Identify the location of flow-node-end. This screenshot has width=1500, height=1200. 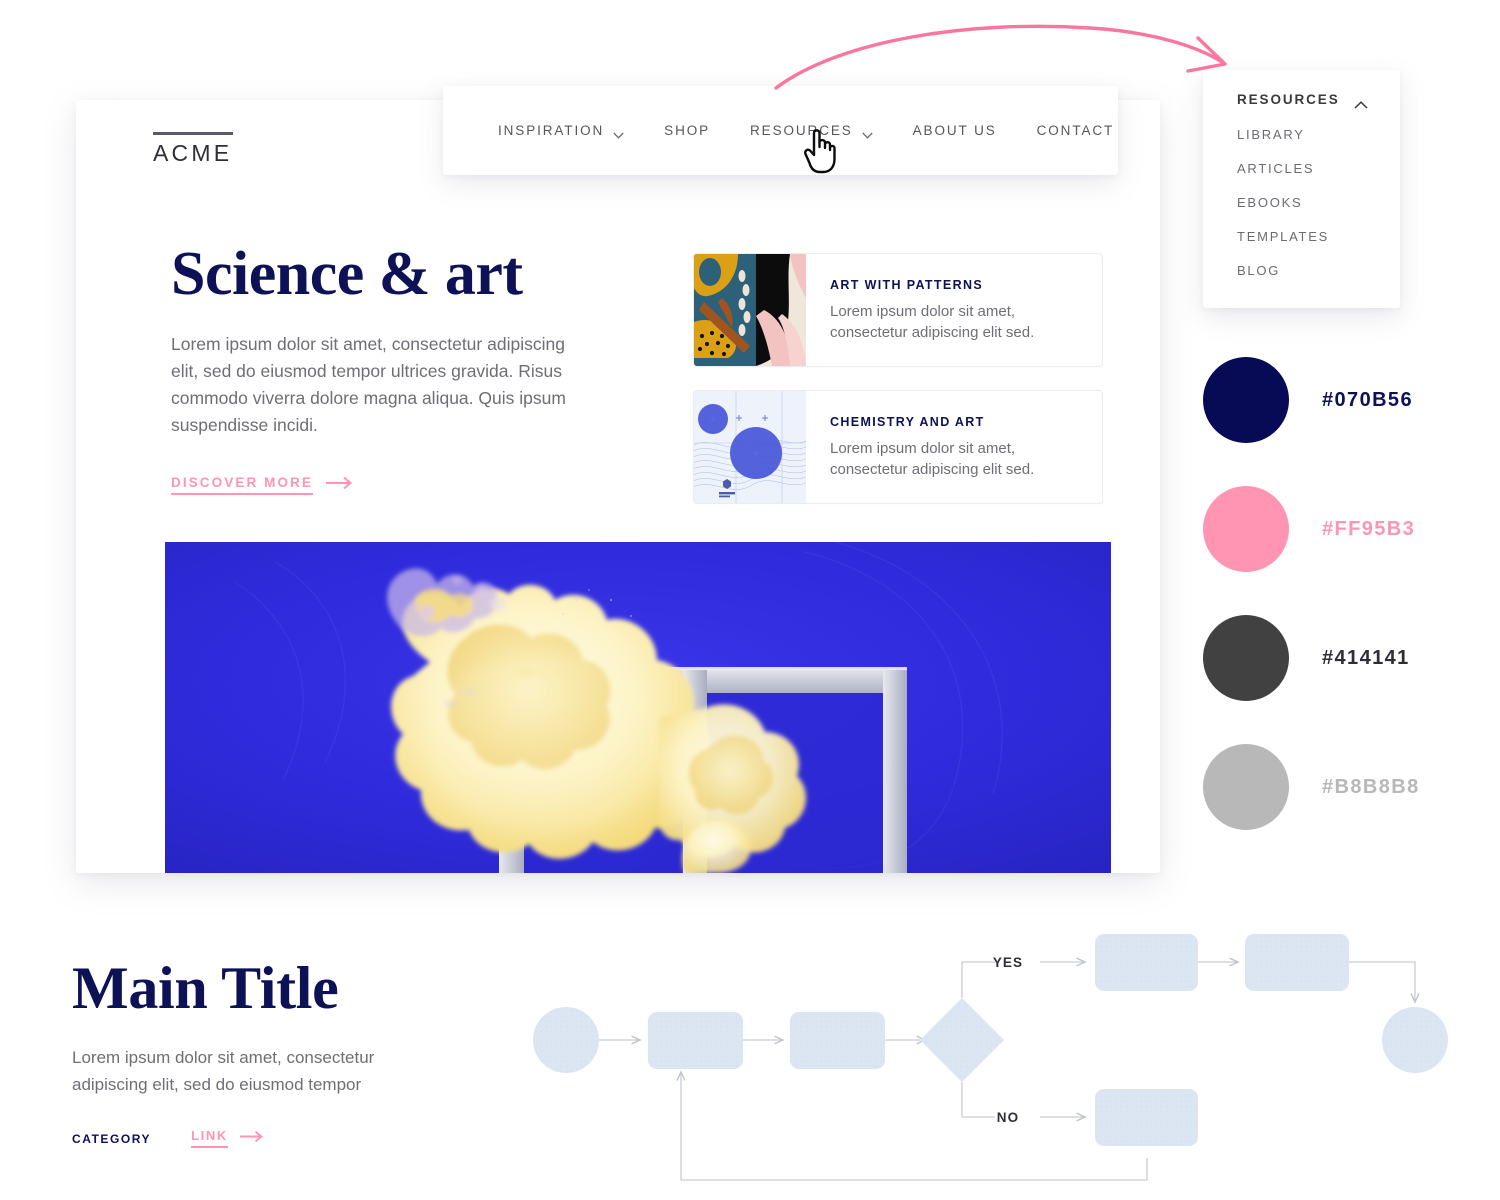
(1415, 1040).